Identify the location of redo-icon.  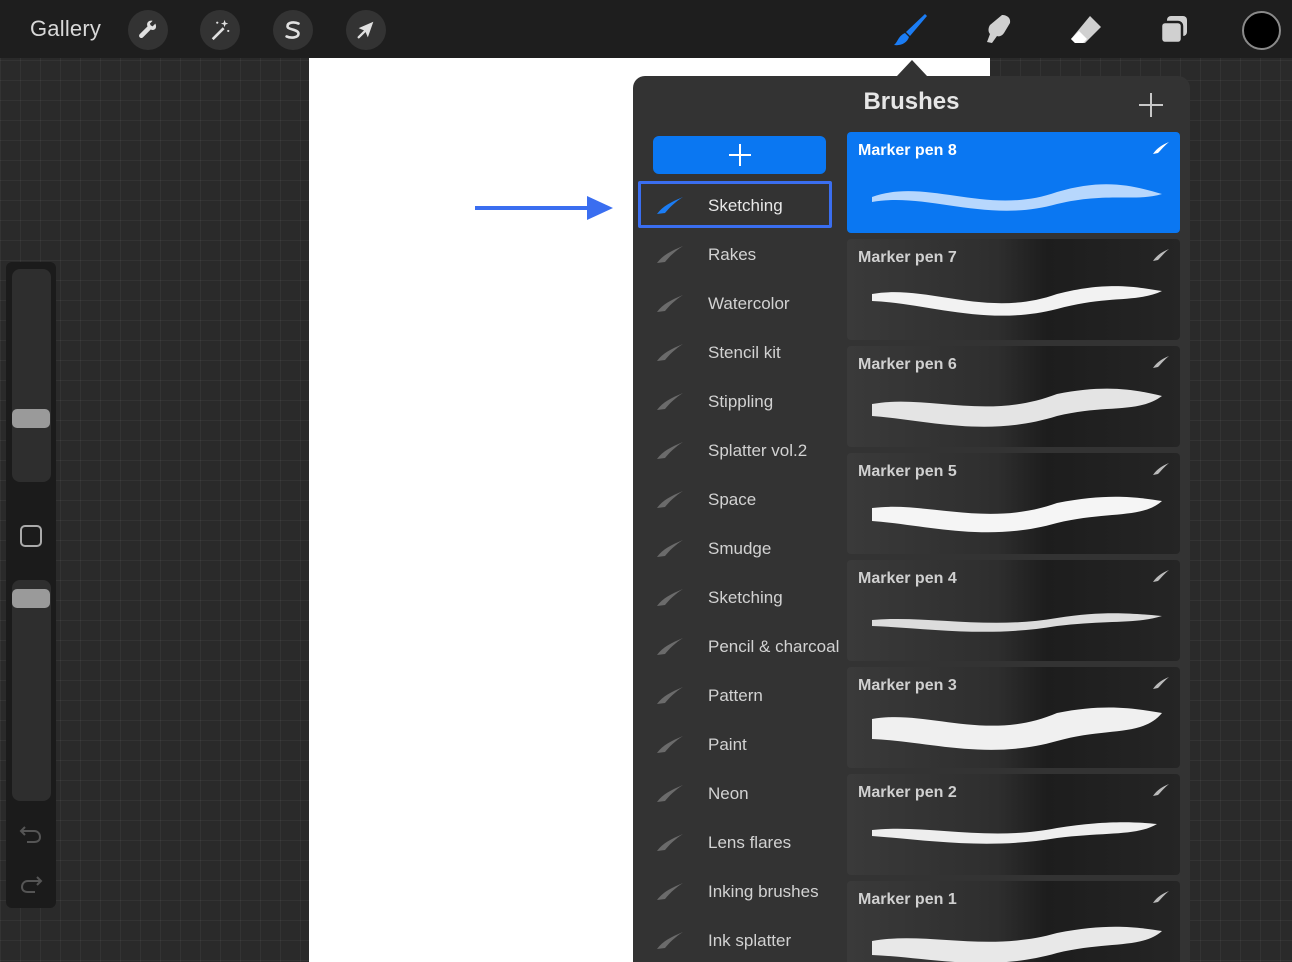
(31, 885).